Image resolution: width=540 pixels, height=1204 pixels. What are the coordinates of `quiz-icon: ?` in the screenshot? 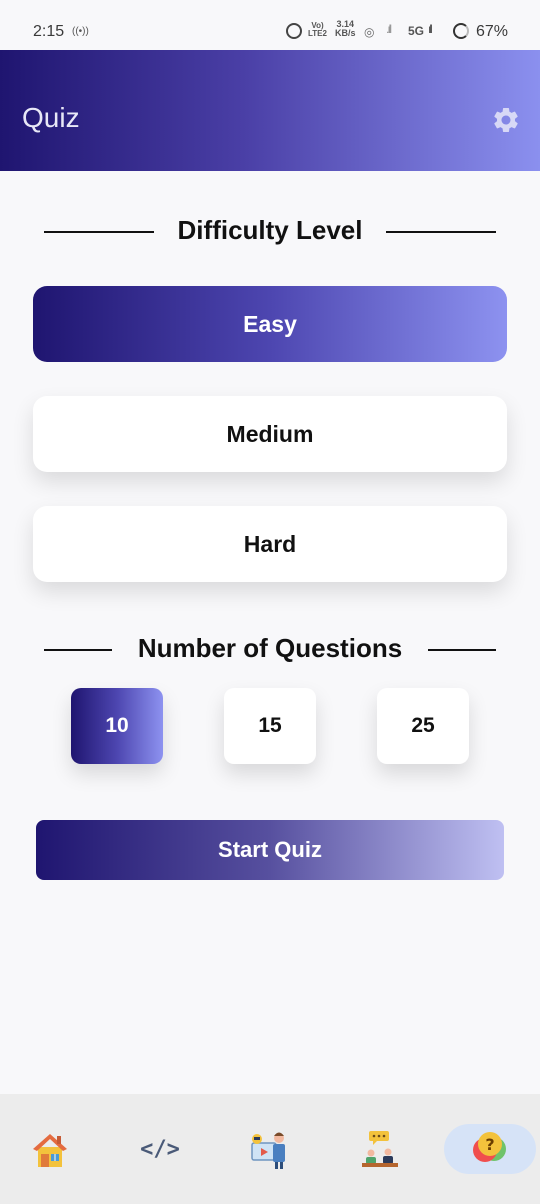 It's located at (489, 1147).